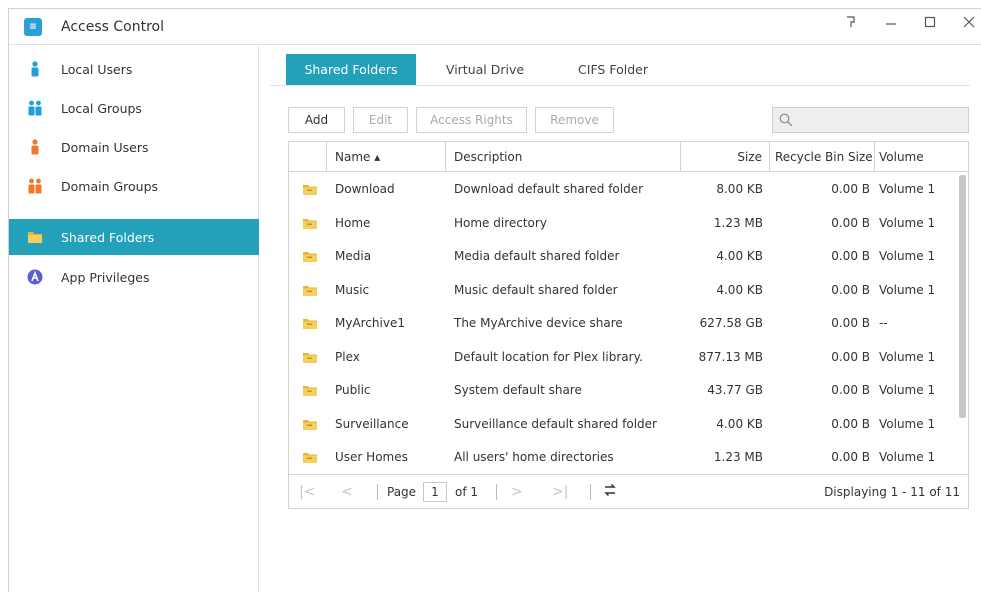 The height and width of the screenshot is (592, 981). Describe the element at coordinates (97, 69) in the screenshot. I see `sidebar-item-label: Local Users` at that location.